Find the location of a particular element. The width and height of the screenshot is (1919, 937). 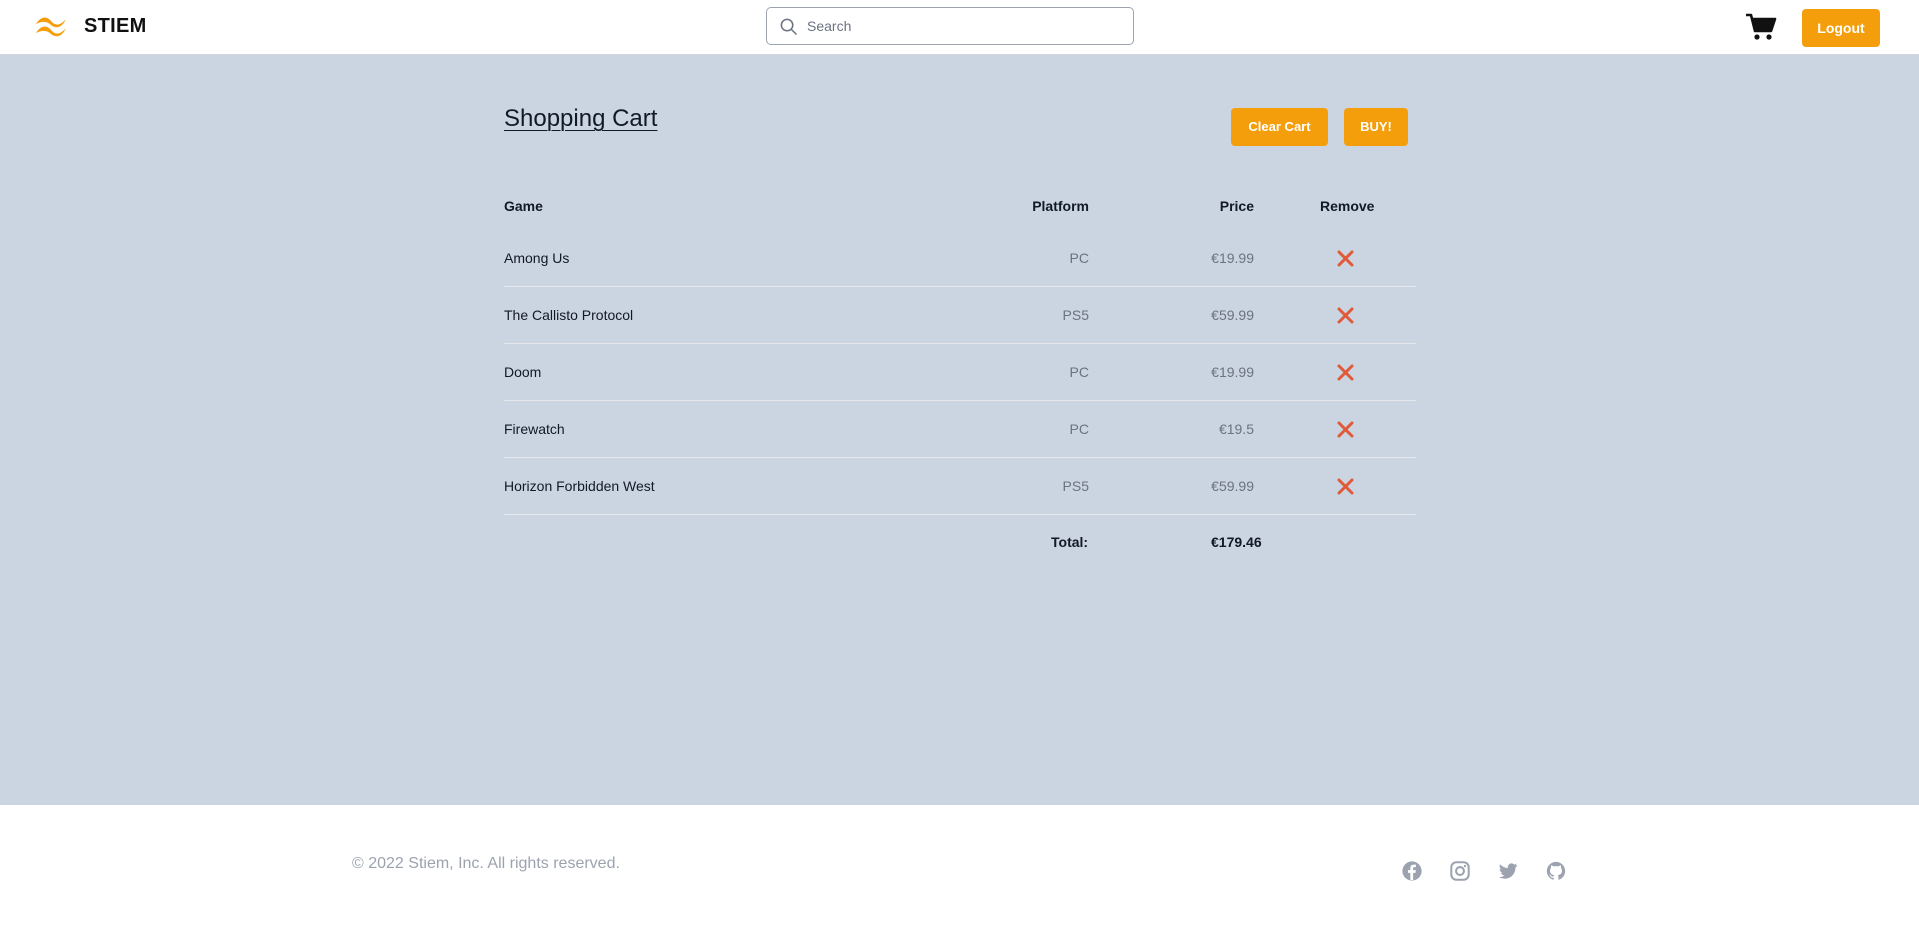

game-name: Doom is located at coordinates (523, 372).